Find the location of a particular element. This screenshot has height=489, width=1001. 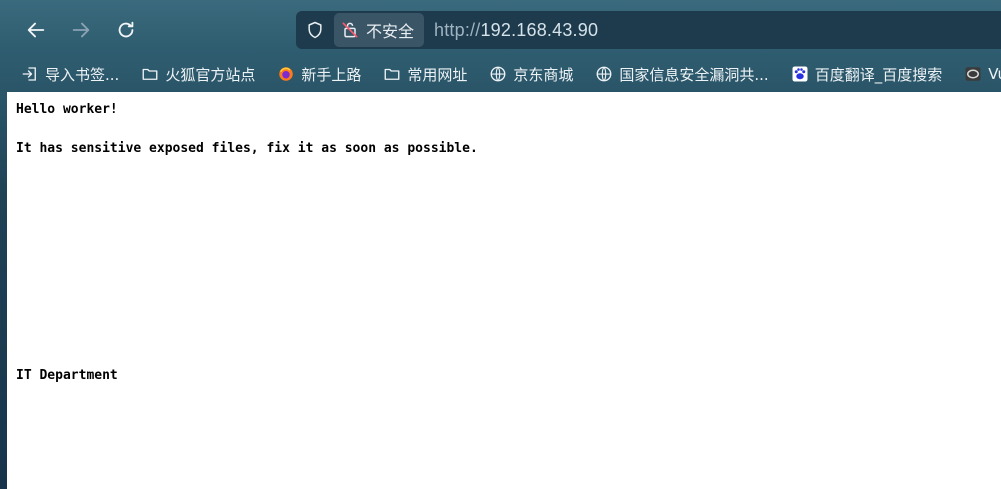

browser-toolbar: 不安全 http://192.168.43.90 is located at coordinates (500, 29).